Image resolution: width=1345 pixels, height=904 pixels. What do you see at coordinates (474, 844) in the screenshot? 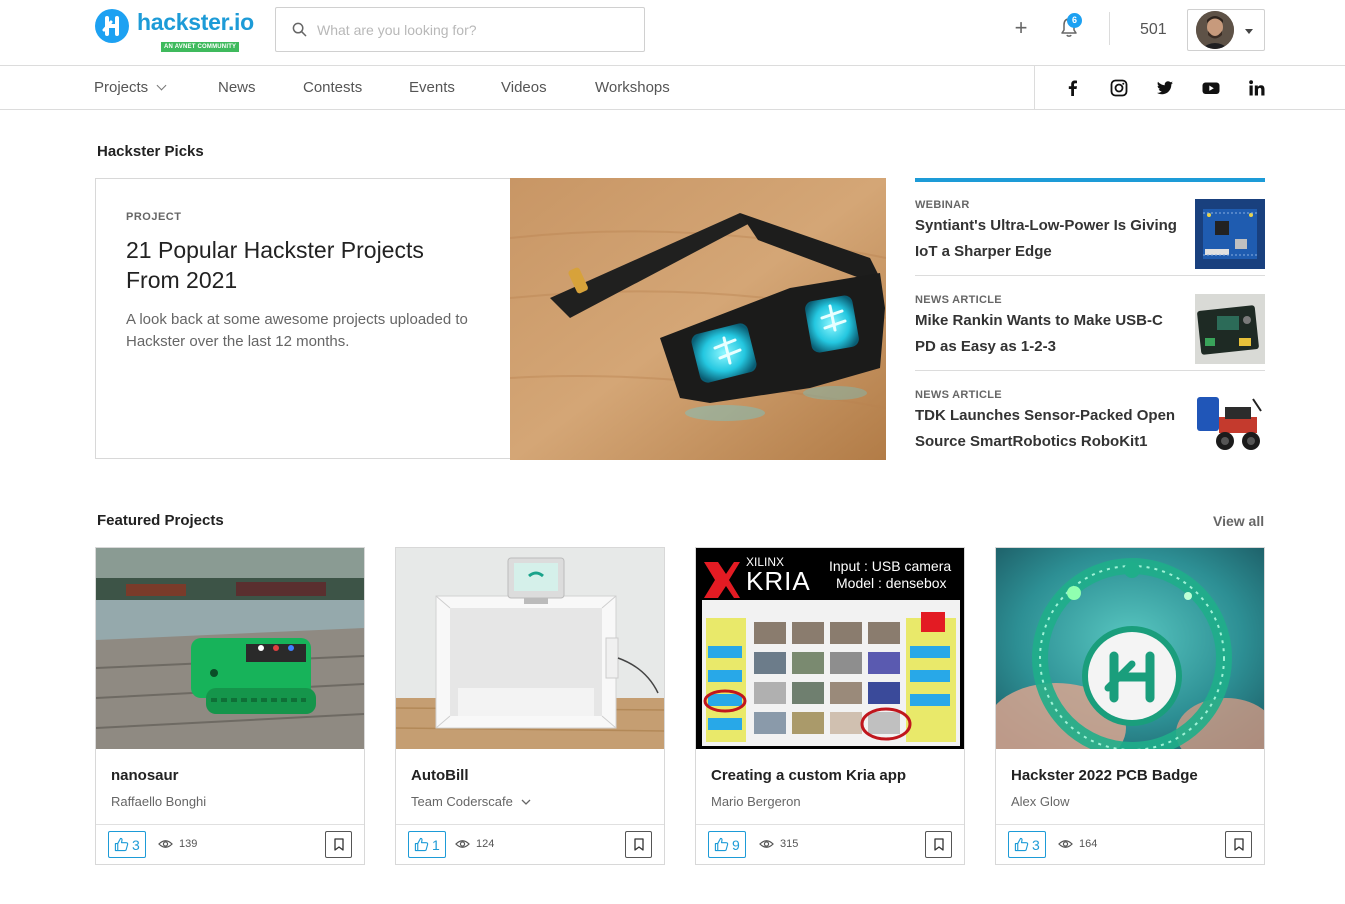
I see `view-count: 124` at bounding box center [474, 844].